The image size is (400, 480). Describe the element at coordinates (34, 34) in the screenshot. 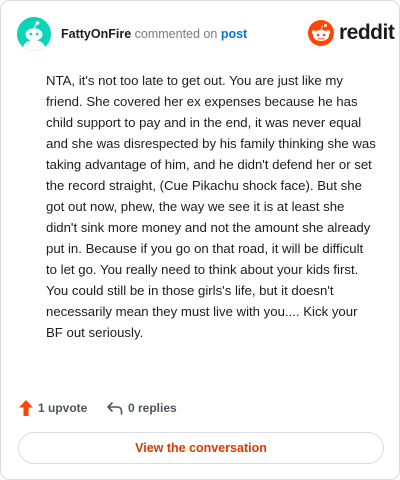

I see `snoo-avatar-icon` at that location.